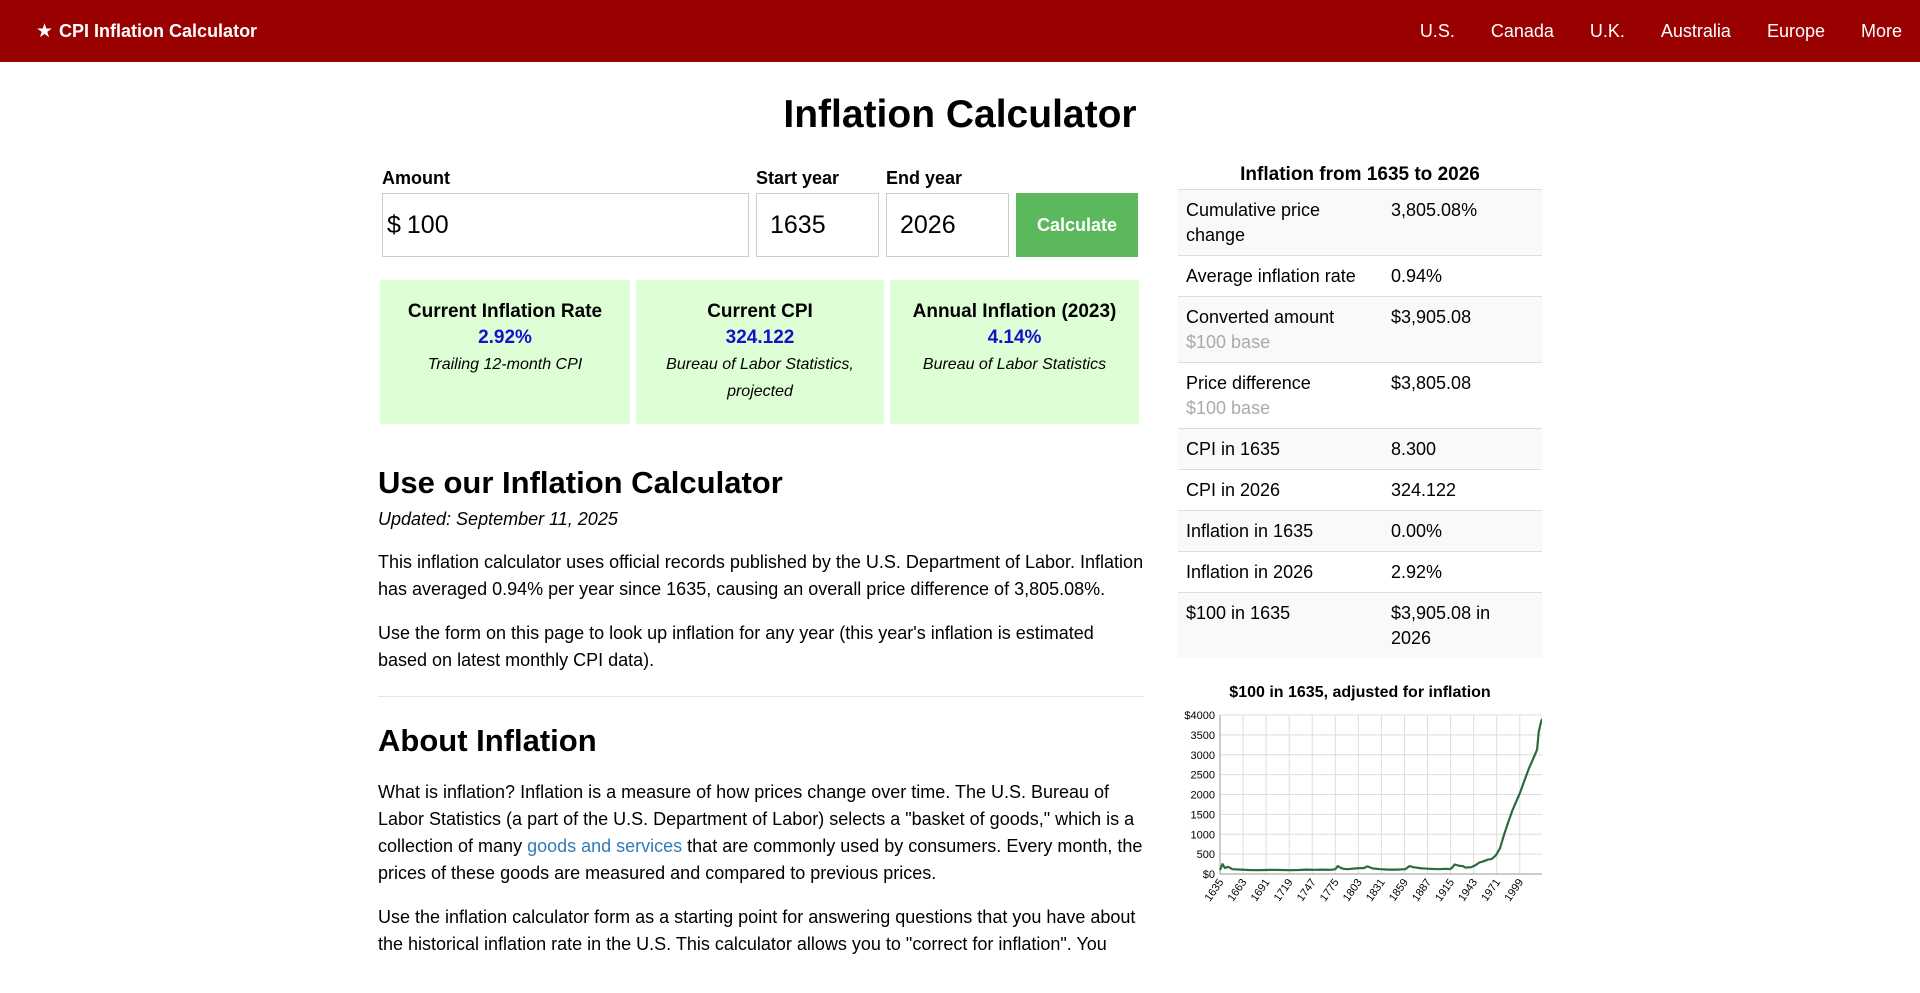  Describe the element at coordinates (45, 31) in the screenshot. I see `star-icon: ★` at that location.